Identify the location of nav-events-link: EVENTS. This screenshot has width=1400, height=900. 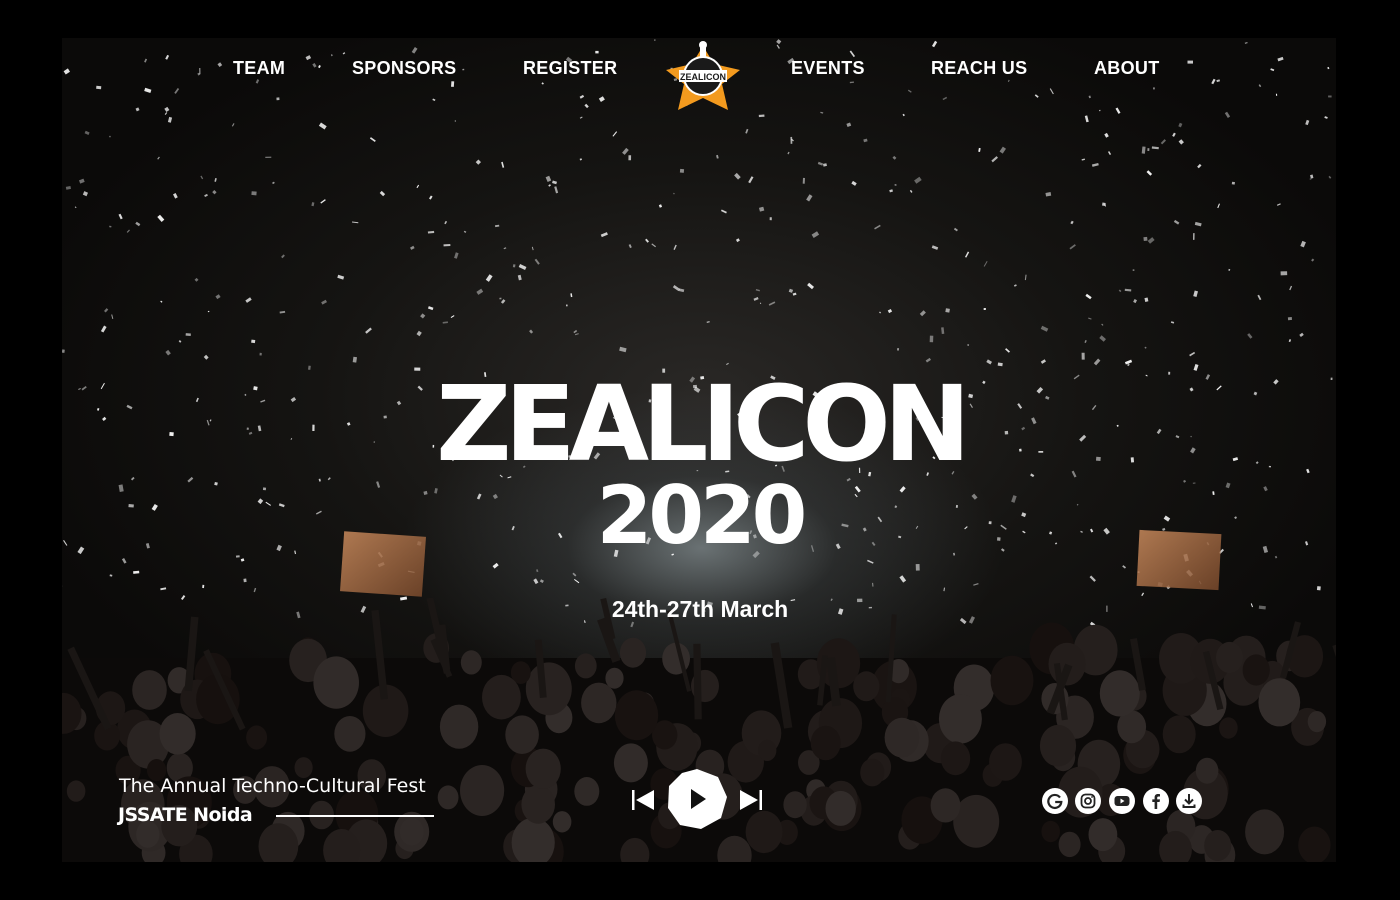
(828, 68).